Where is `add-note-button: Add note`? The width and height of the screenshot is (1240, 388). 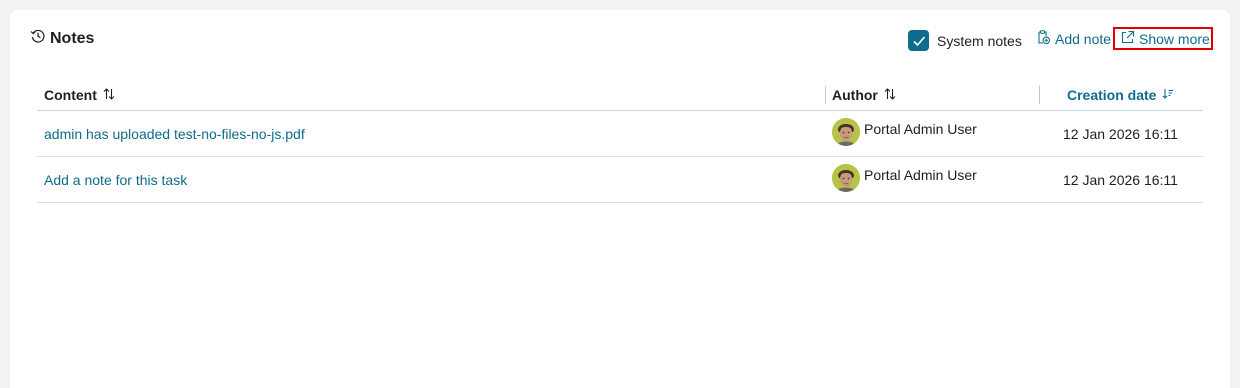
add-note-button: Add note is located at coordinates (1073, 39).